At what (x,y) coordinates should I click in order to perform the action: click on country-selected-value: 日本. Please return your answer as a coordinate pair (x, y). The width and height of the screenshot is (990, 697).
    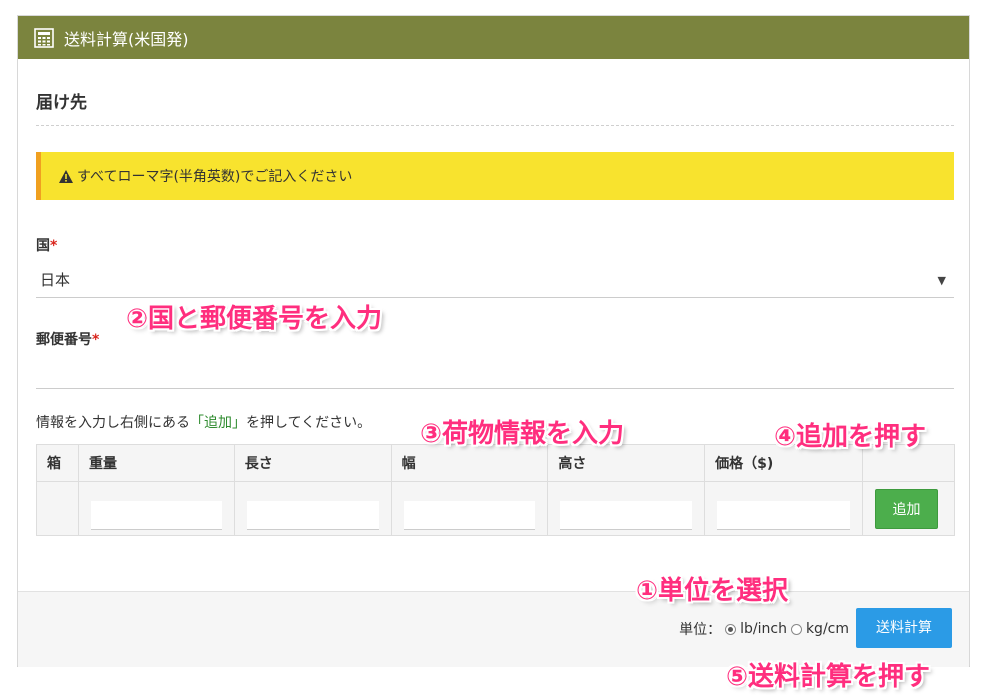
    Looking at the image, I should click on (55, 279).